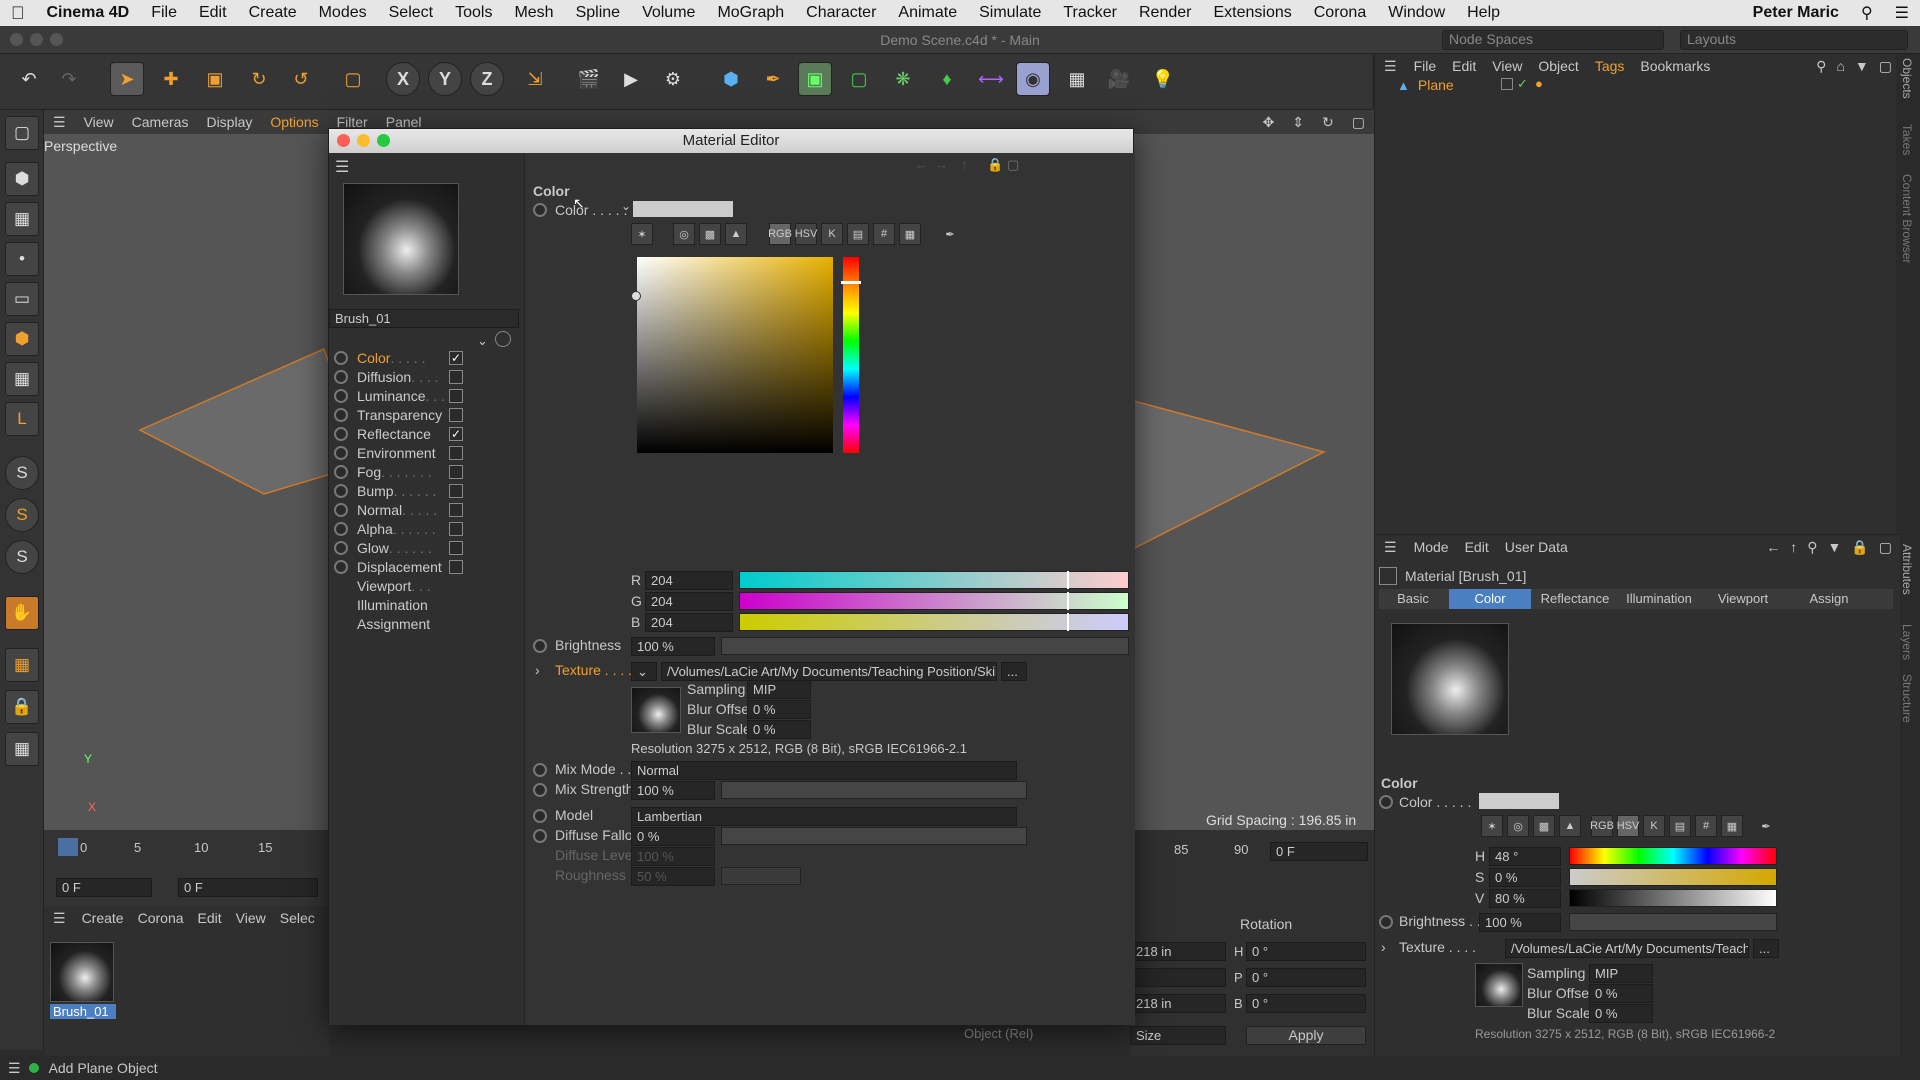 This screenshot has height=1080, width=1920. Describe the element at coordinates (1673, 898) in the screenshot. I see `attr-value-slider` at that location.